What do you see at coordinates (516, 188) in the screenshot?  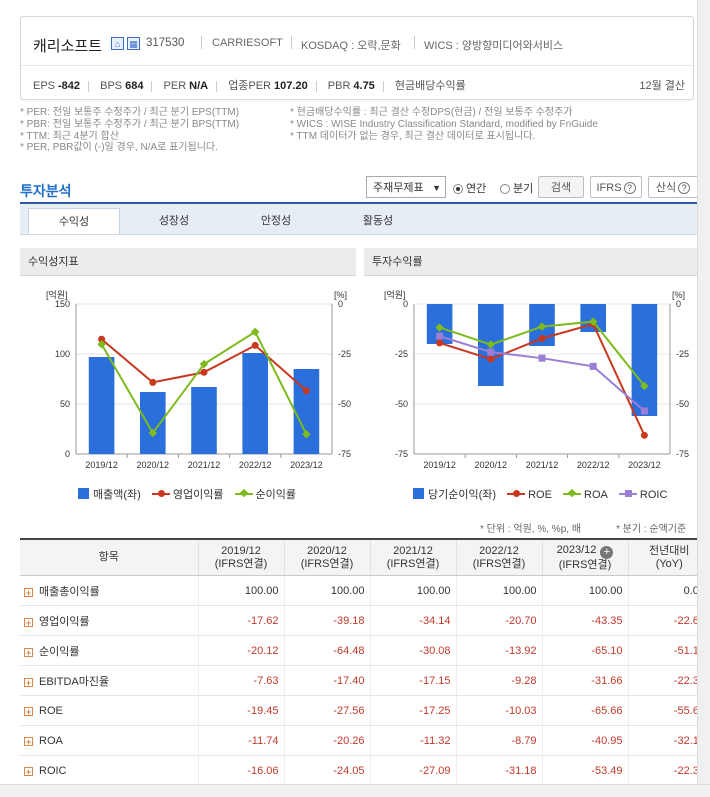 I see `radio-quarter: 분기` at bounding box center [516, 188].